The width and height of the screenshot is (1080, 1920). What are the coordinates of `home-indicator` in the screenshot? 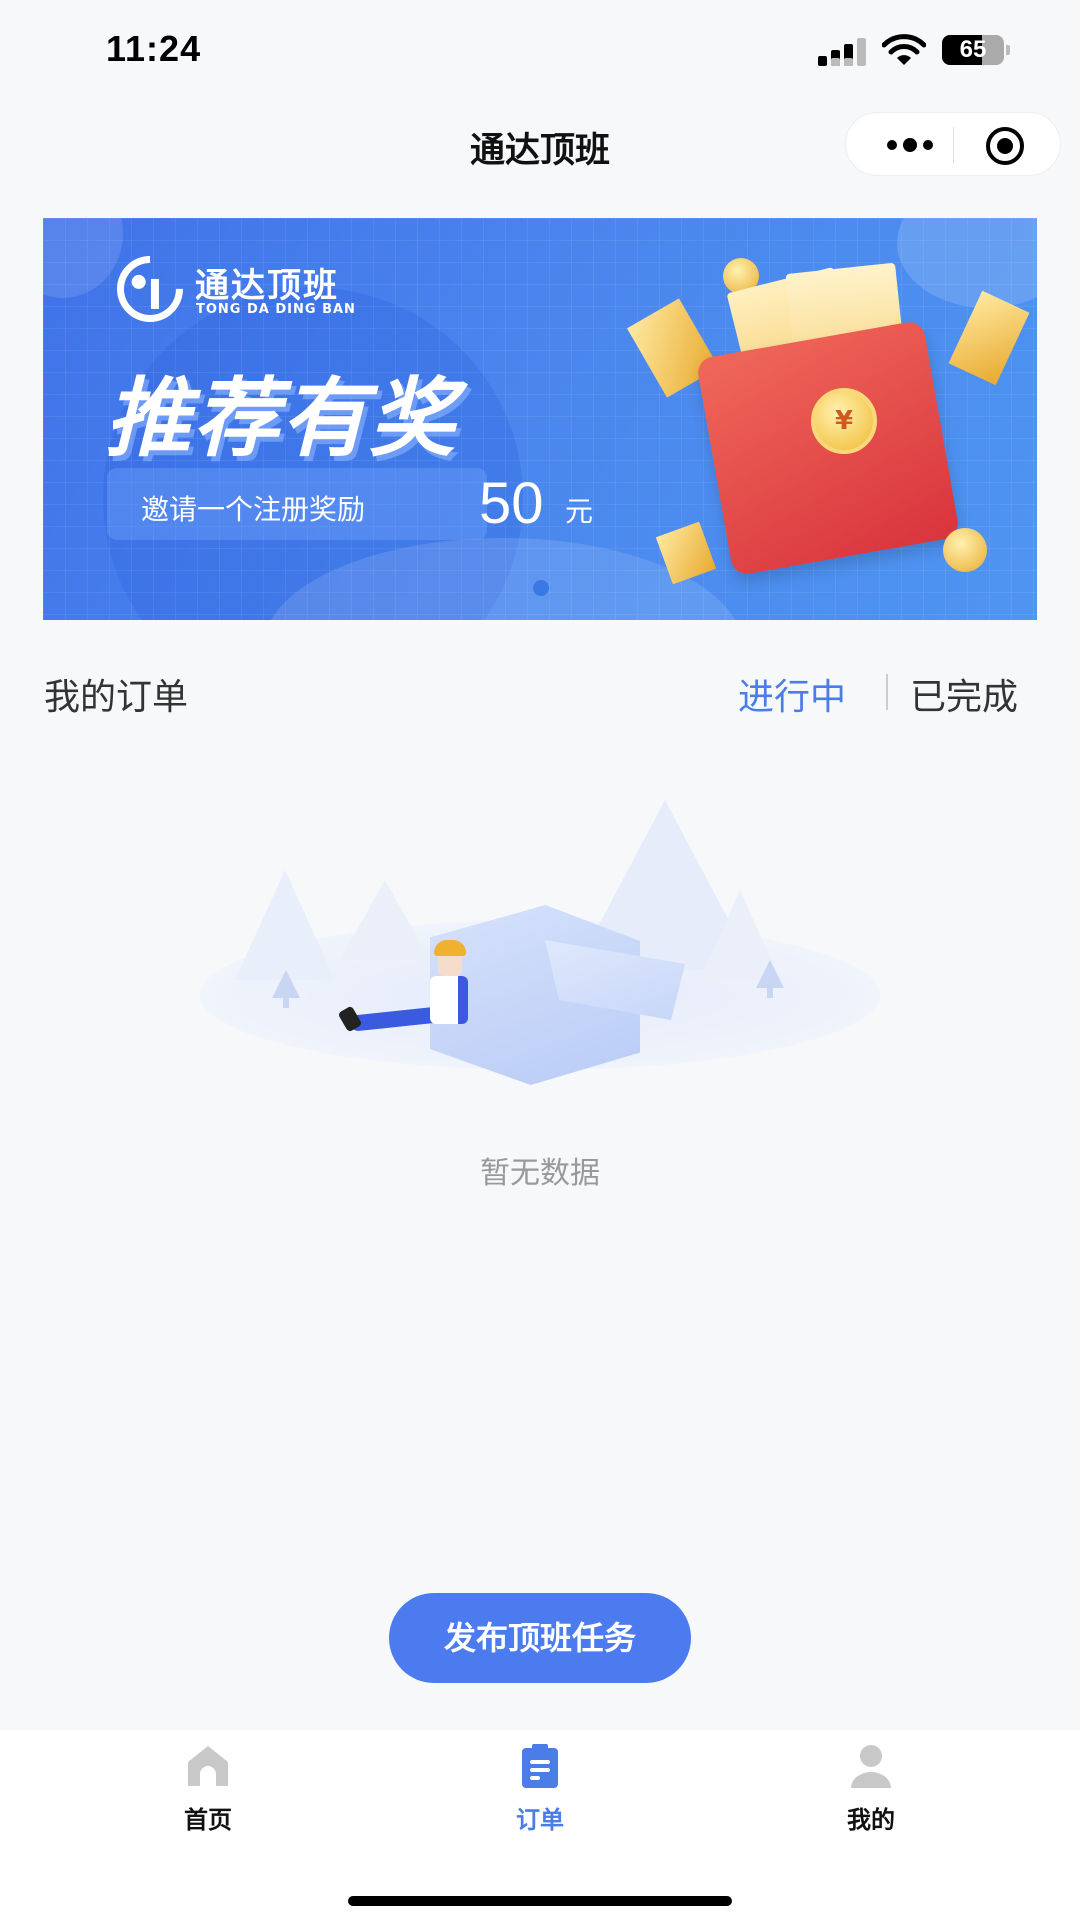 It's located at (540, 1901).